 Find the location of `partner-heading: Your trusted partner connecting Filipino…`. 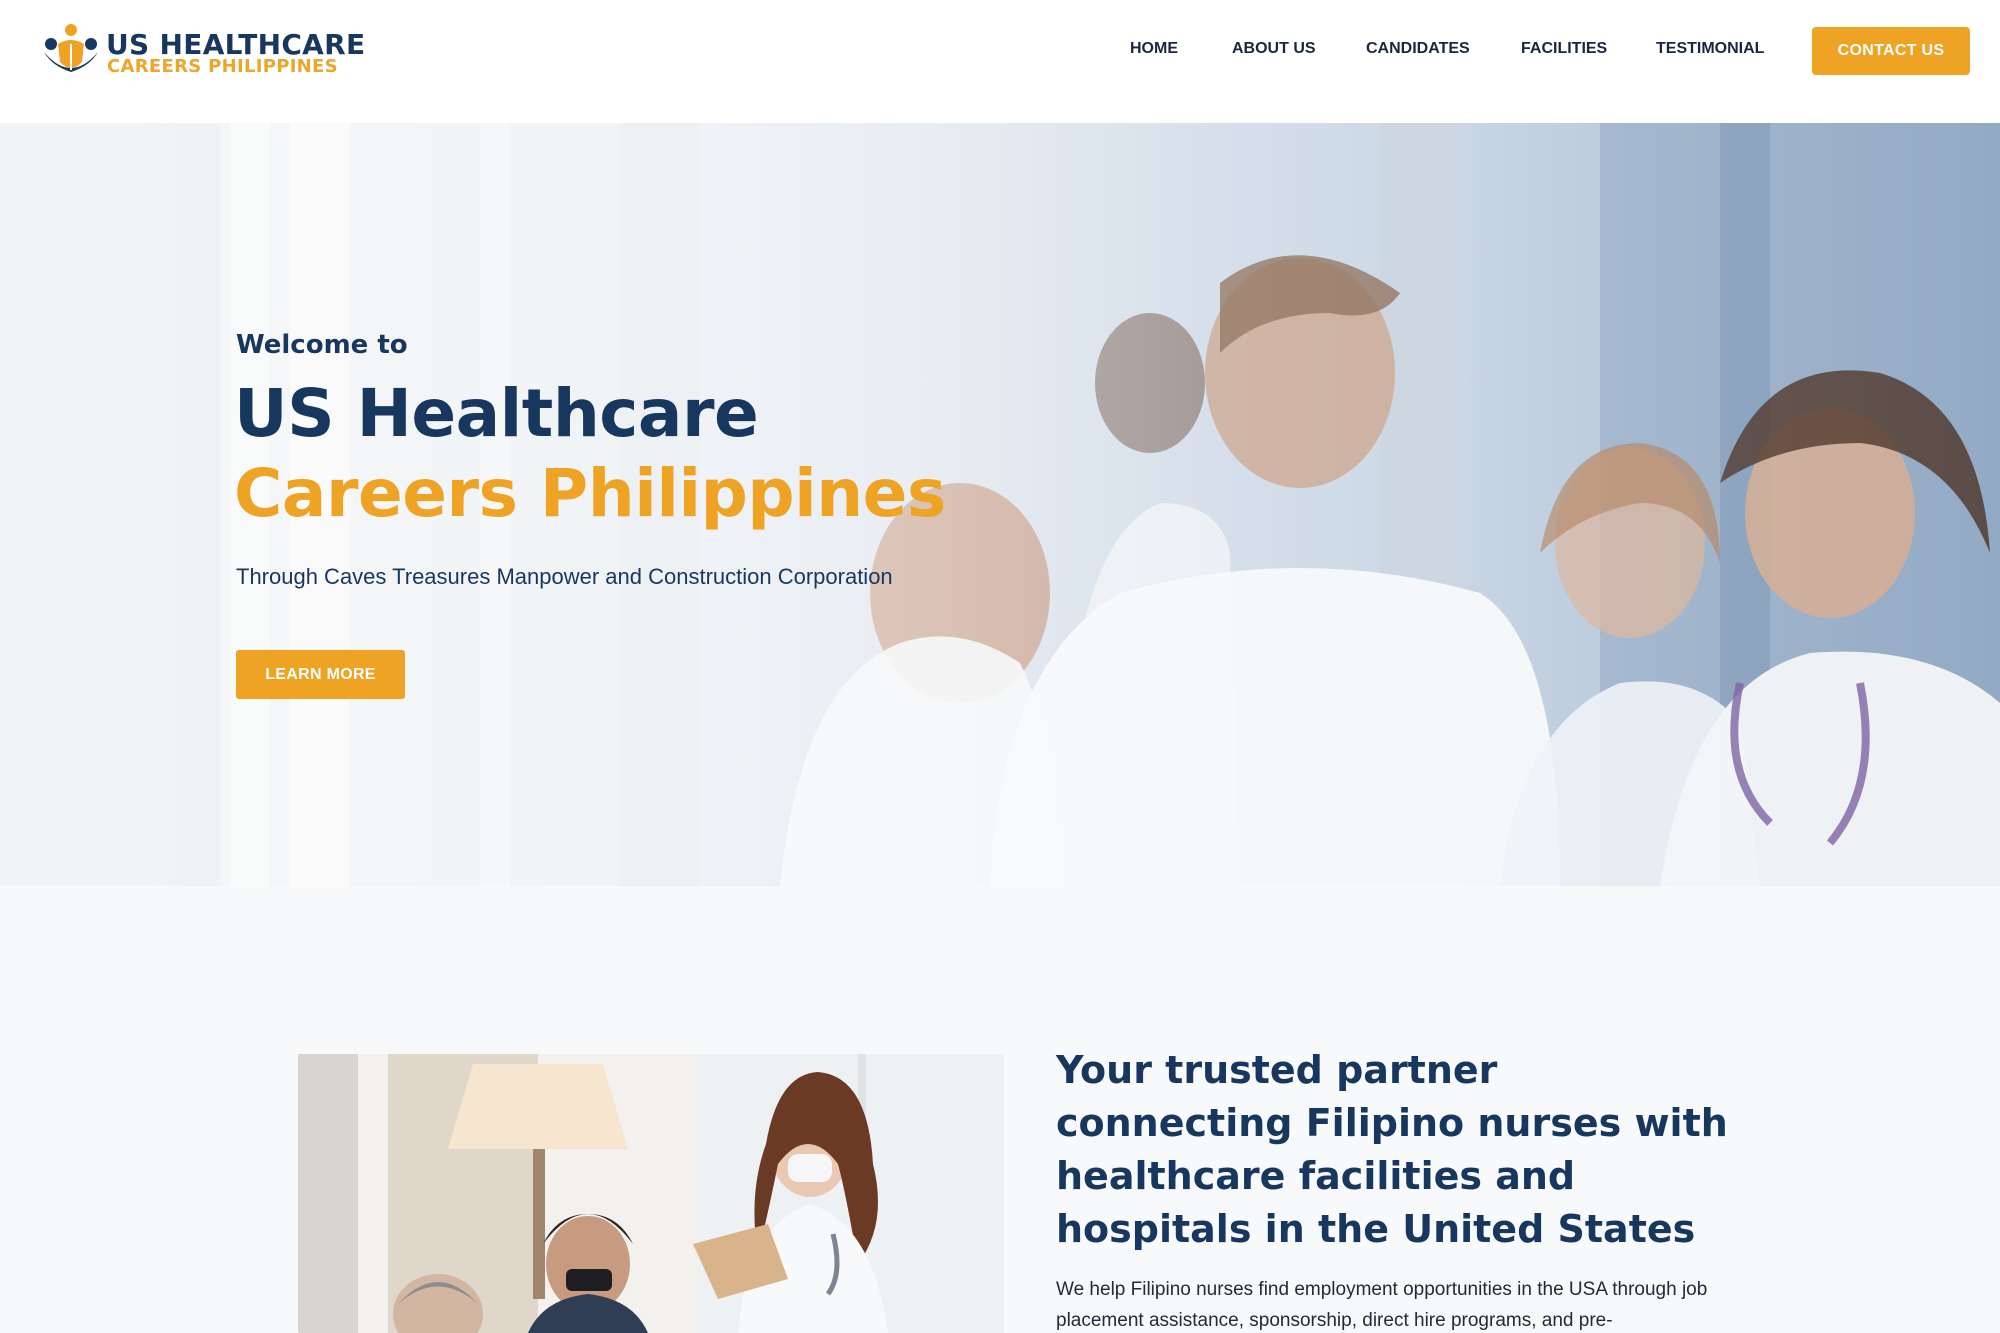

partner-heading: Your trusted partner connecting Filipino… is located at coordinates (1392, 1149).